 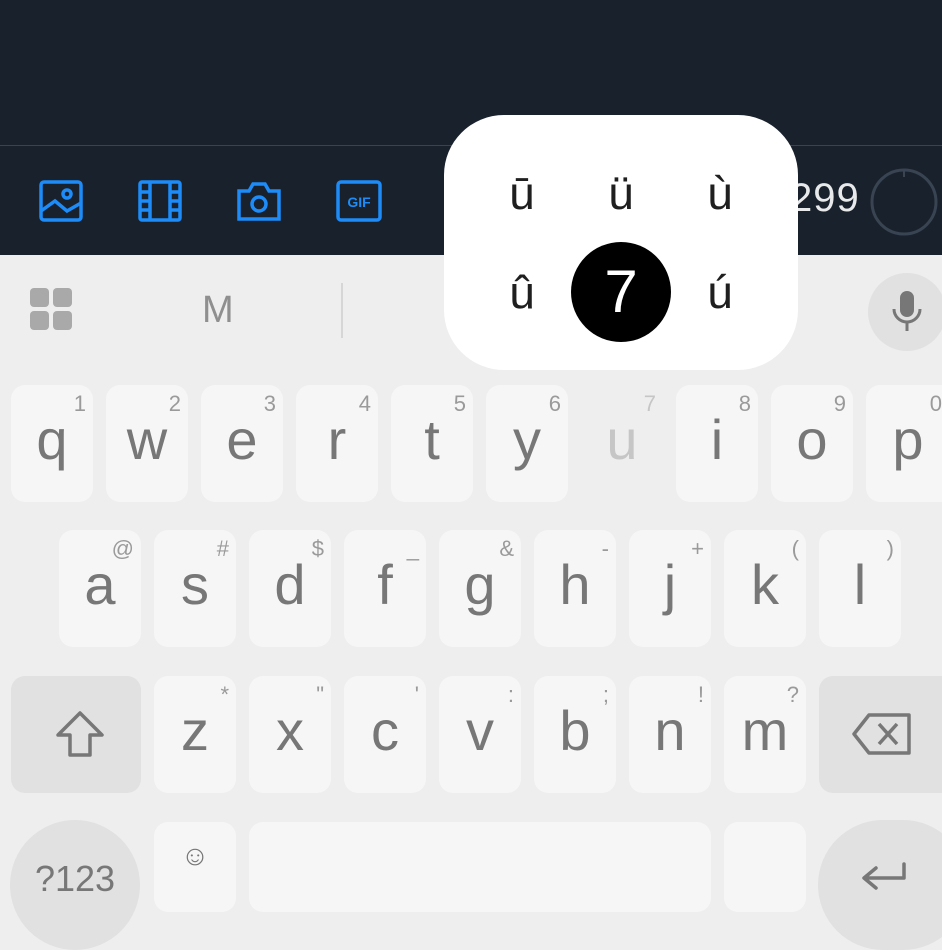 I want to click on backspace-icon, so click(x=881, y=734).